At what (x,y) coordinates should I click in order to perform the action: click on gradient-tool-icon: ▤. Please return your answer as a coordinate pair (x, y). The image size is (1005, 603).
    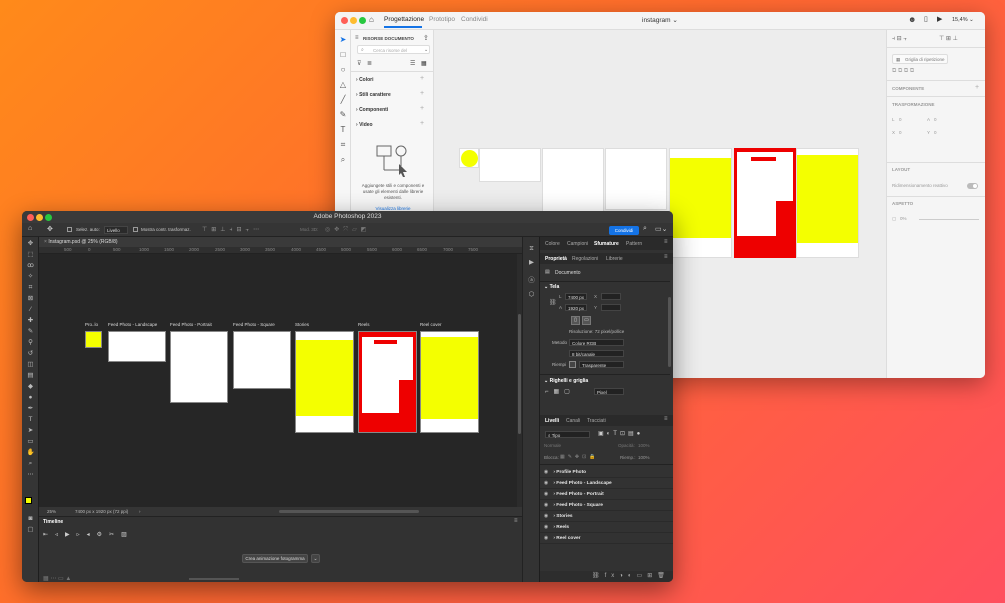
    Looking at the image, I should click on (30, 376).